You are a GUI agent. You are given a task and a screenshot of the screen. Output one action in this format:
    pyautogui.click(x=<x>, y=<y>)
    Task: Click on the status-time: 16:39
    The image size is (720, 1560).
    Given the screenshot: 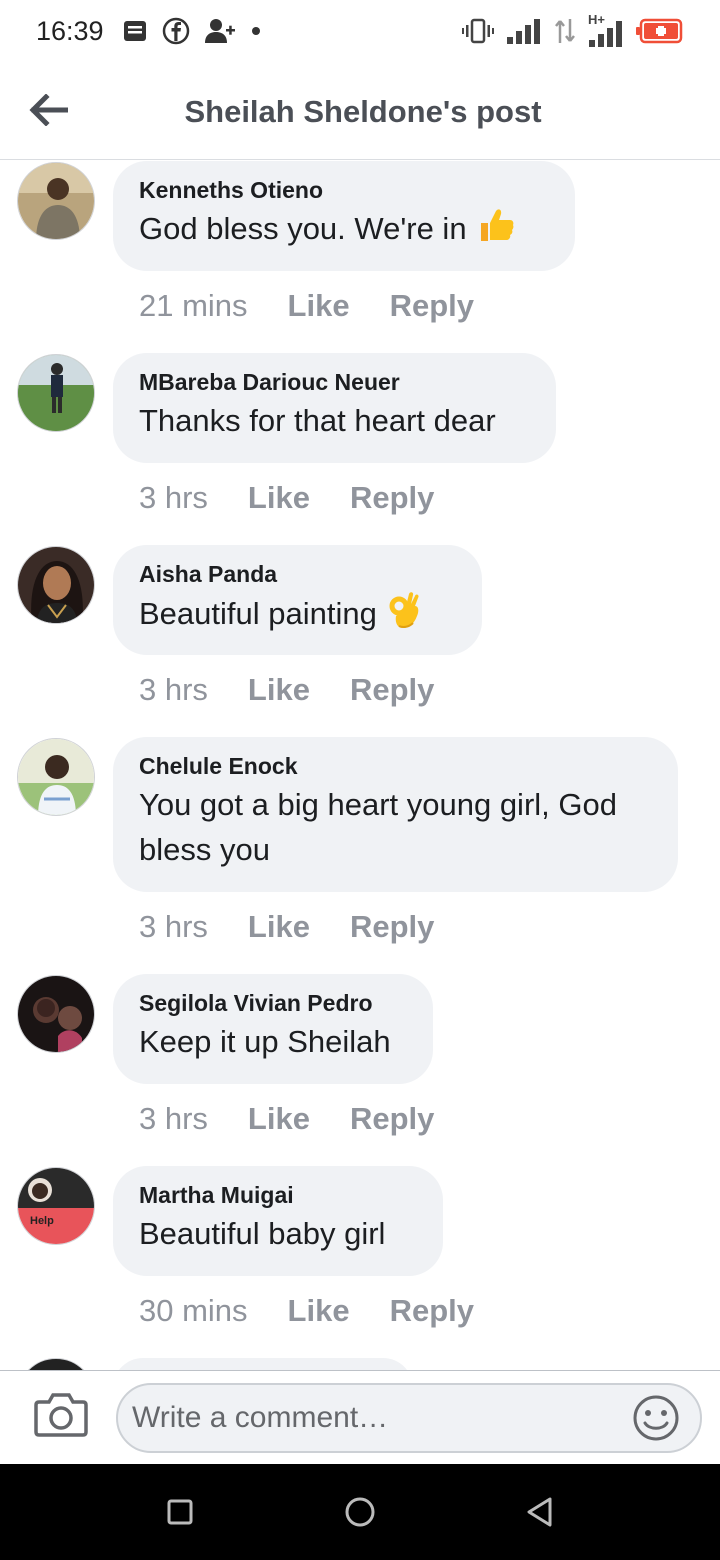 What is the action you would take?
    pyautogui.click(x=70, y=31)
    